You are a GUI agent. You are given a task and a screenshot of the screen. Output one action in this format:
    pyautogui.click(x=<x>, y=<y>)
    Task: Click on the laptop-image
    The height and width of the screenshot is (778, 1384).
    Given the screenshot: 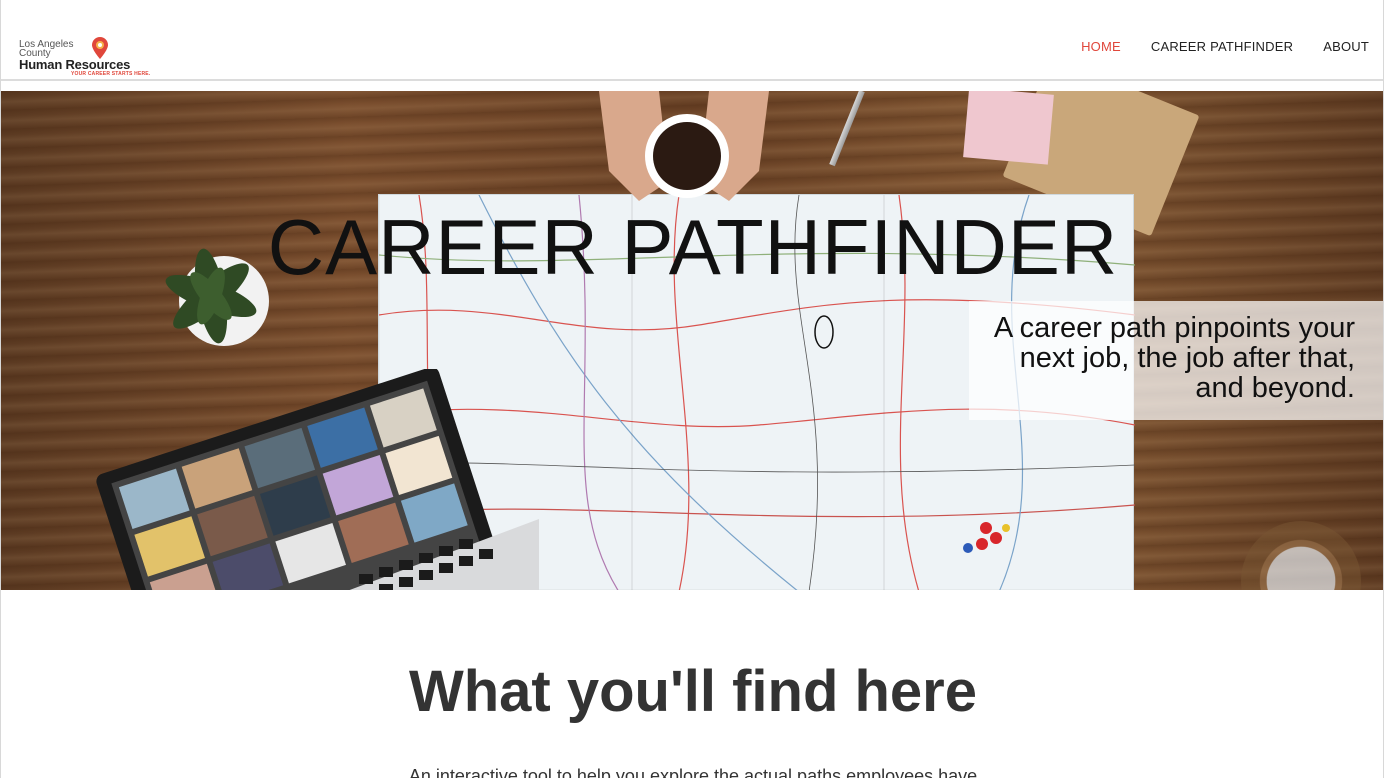 What is the action you would take?
    pyautogui.click(x=317, y=479)
    